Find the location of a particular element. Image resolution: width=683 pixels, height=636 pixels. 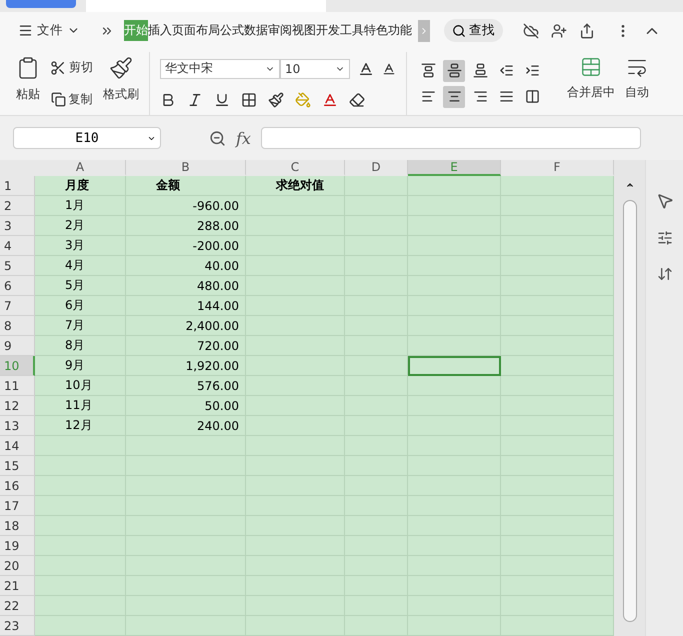

add-user-icon is located at coordinates (559, 30).